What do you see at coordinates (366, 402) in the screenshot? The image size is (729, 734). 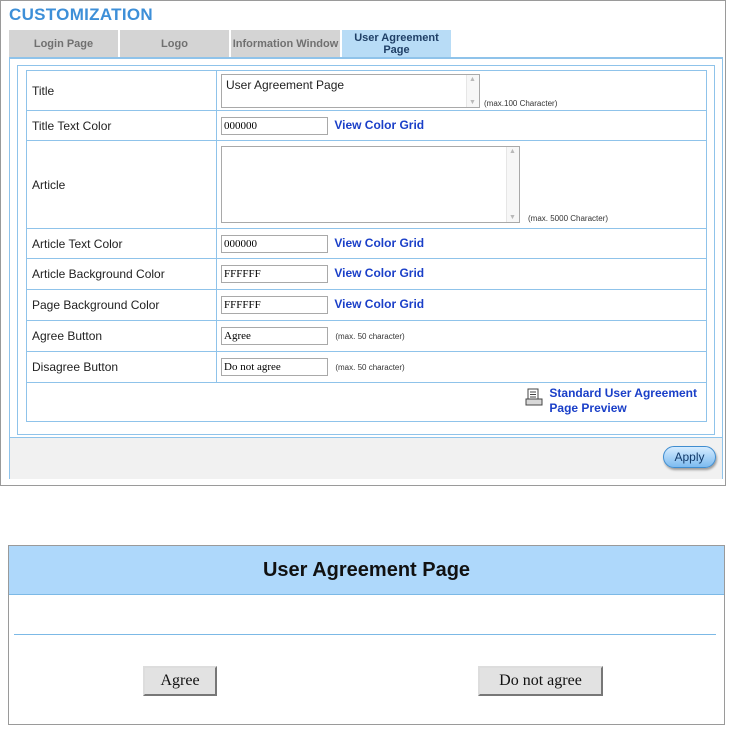 I see `preview-link-row: Standard User Agreement Page Preview` at bounding box center [366, 402].